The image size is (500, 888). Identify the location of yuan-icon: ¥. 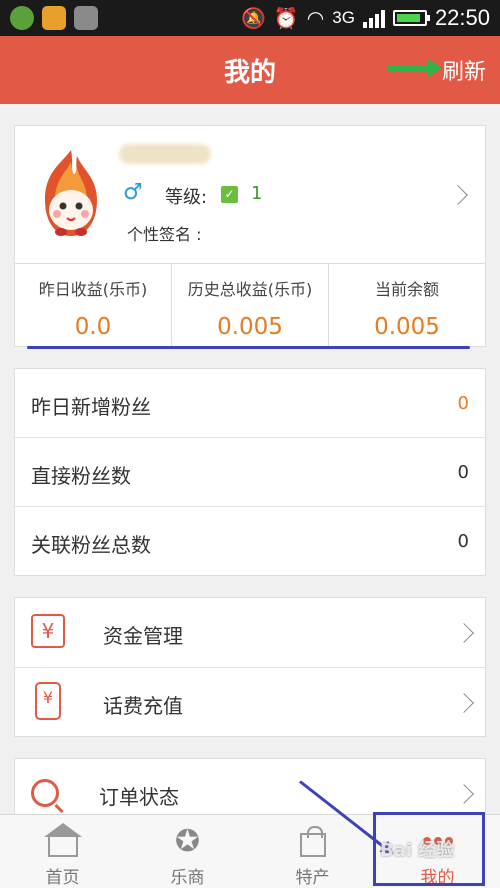
(48, 631).